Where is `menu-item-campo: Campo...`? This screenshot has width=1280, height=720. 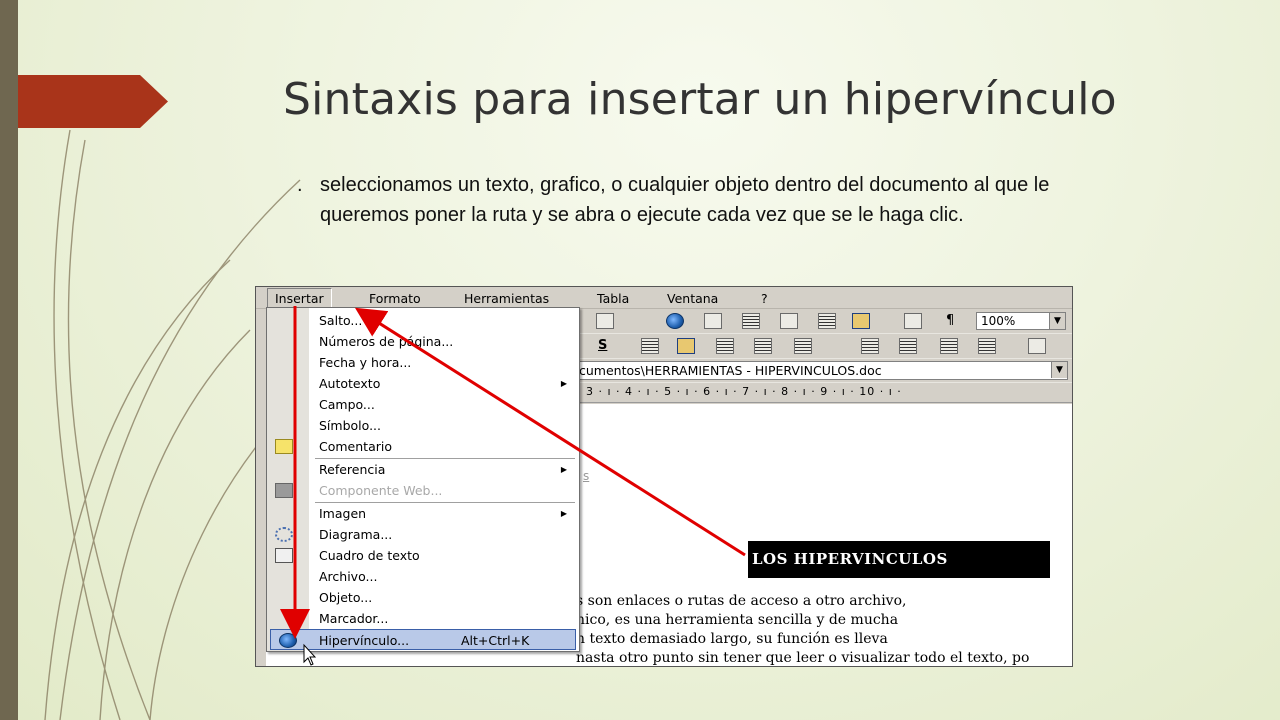
menu-item-campo: Campo... is located at coordinates (423, 404).